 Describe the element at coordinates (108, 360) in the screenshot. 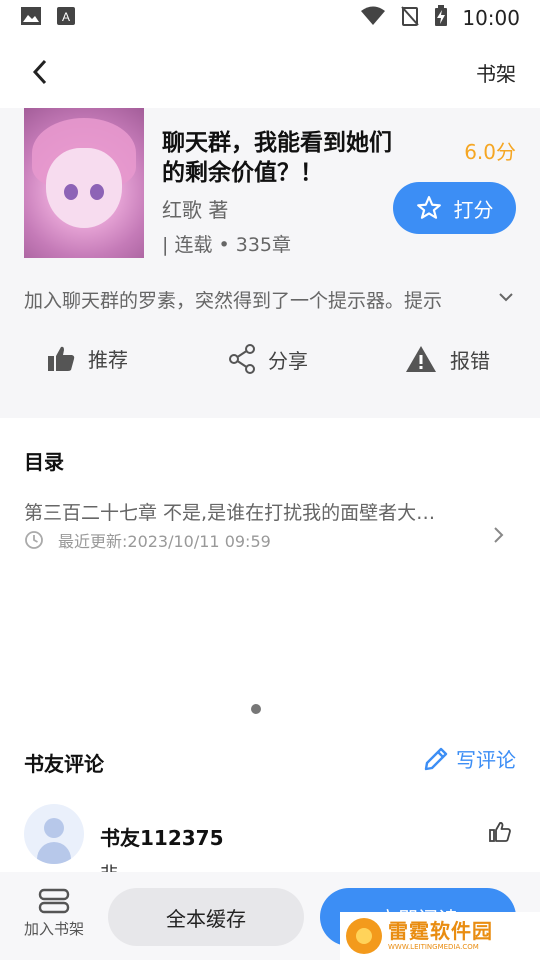

I see `recommend-label: 推荐` at that location.